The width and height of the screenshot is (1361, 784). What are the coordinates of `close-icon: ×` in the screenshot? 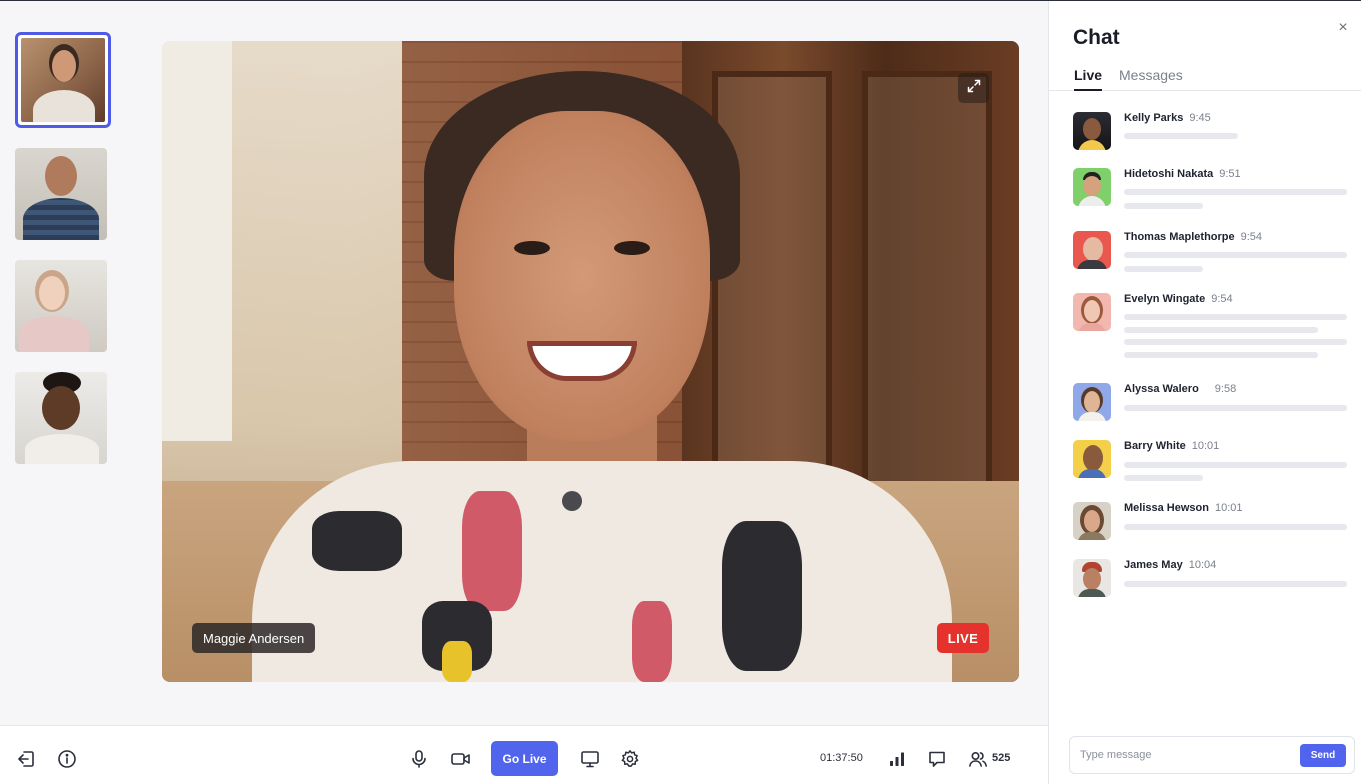 It's located at (1343, 29).